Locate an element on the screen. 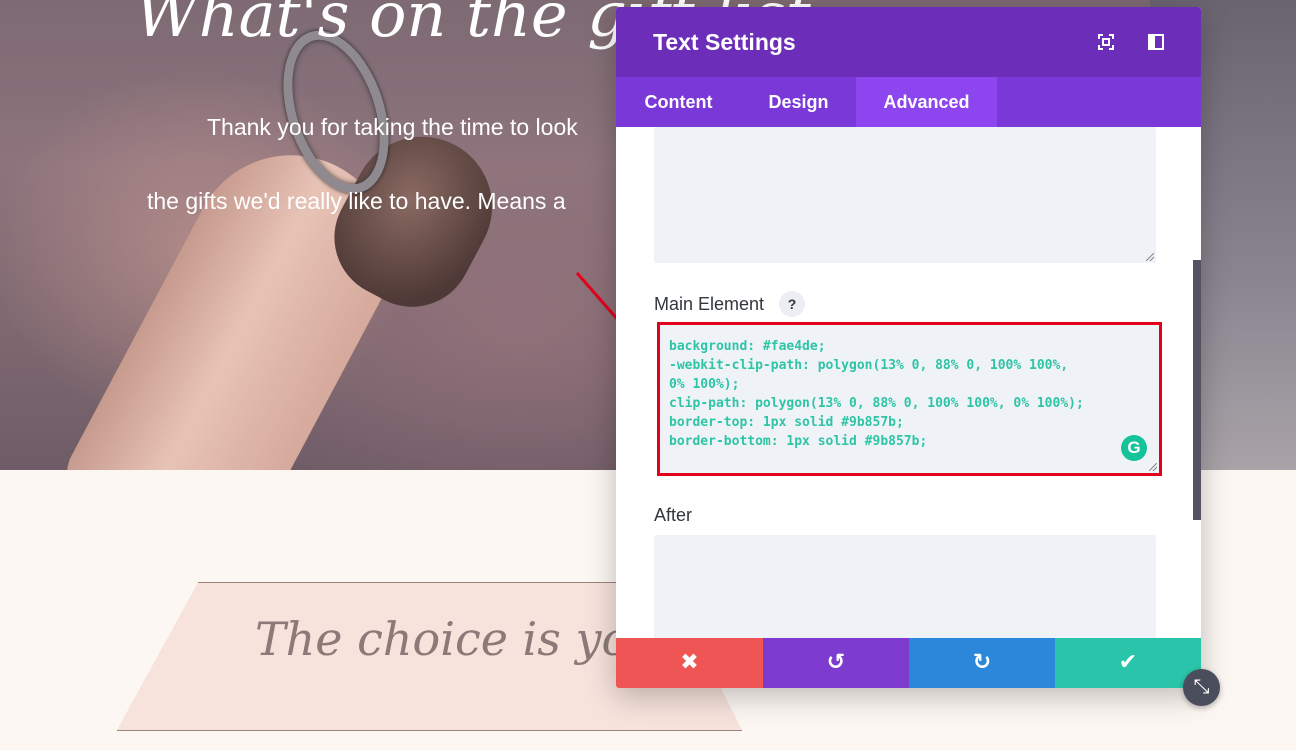 The width and height of the screenshot is (1296, 750). modal-tabs: Content Design Advanced is located at coordinates (908, 102).